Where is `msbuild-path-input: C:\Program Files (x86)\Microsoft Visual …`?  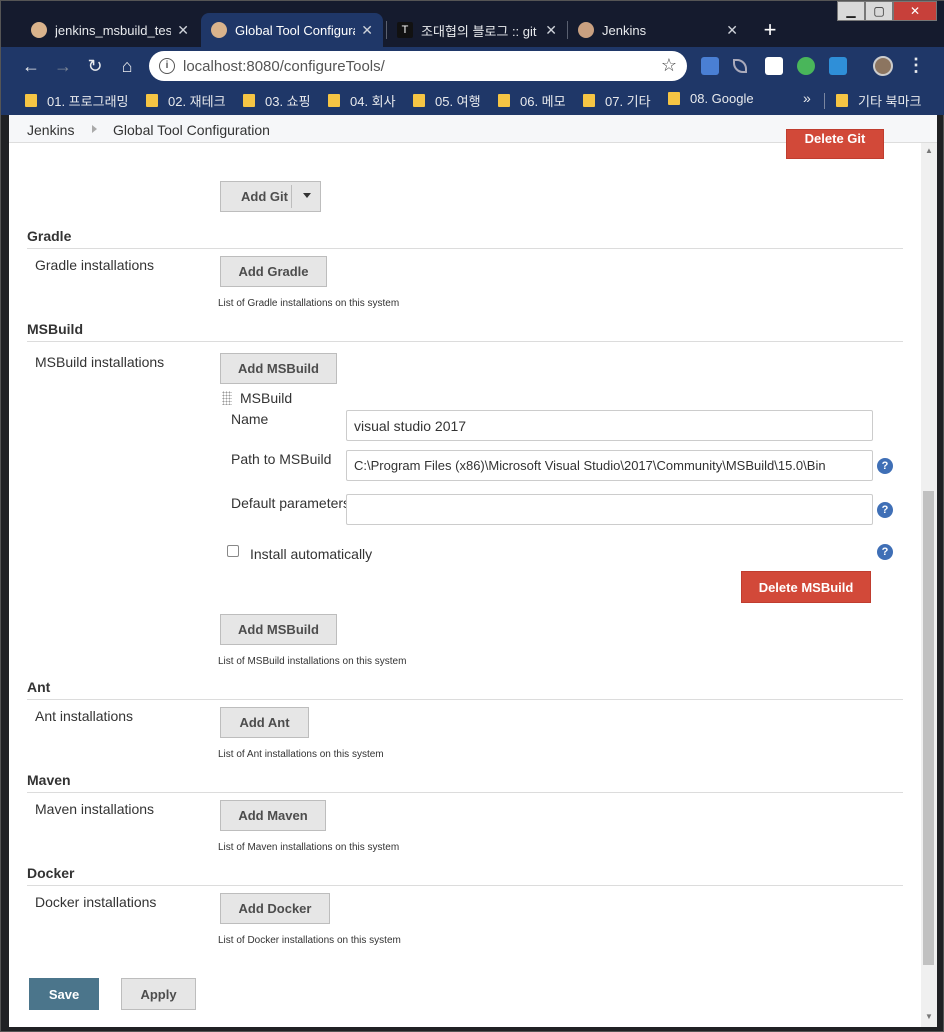
msbuild-path-input: C:\Program Files (x86)\Microsoft Visual … is located at coordinates (609, 465).